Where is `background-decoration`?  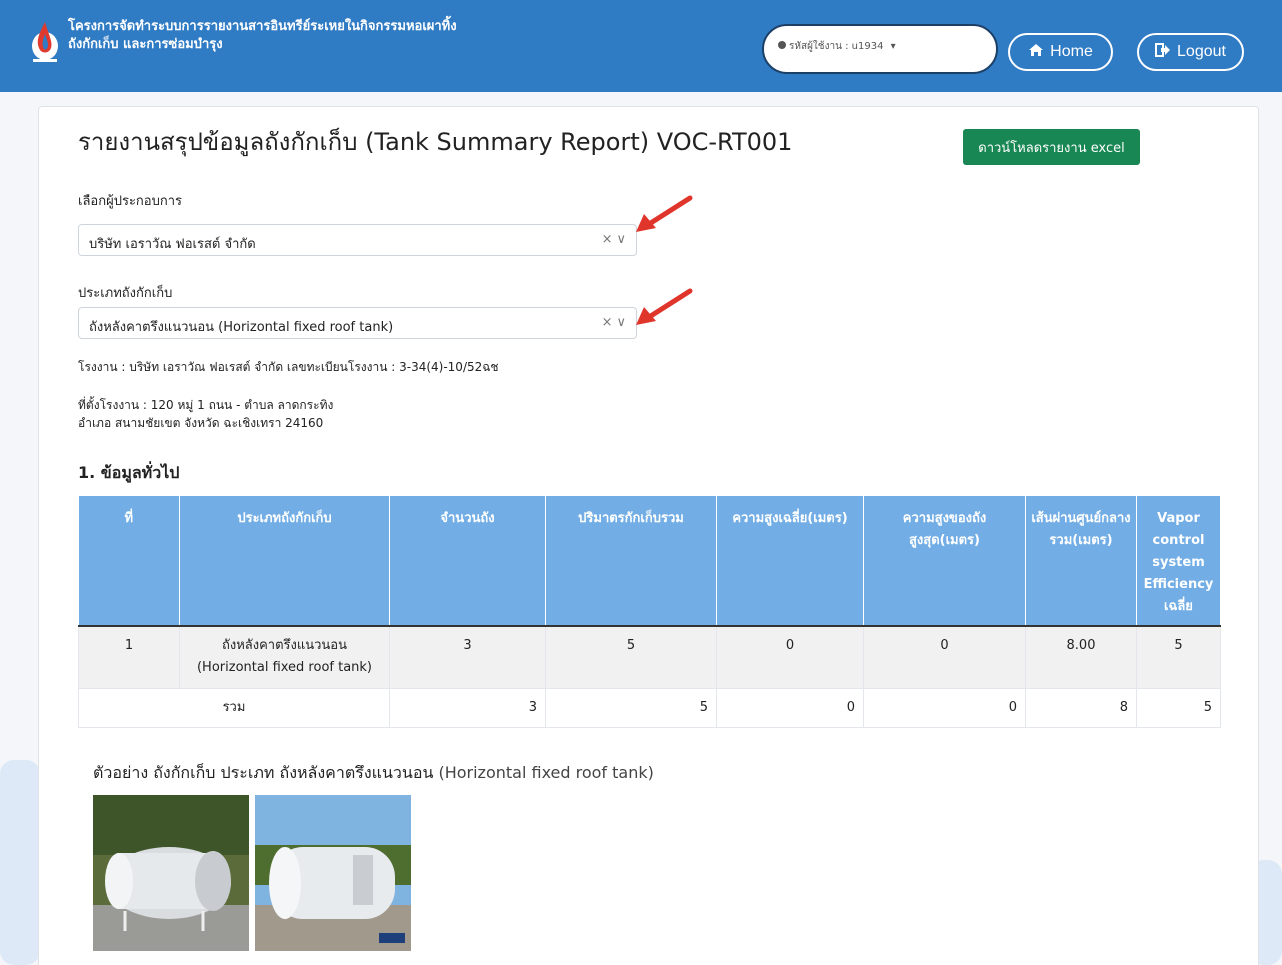
background-decoration is located at coordinates (20, 862).